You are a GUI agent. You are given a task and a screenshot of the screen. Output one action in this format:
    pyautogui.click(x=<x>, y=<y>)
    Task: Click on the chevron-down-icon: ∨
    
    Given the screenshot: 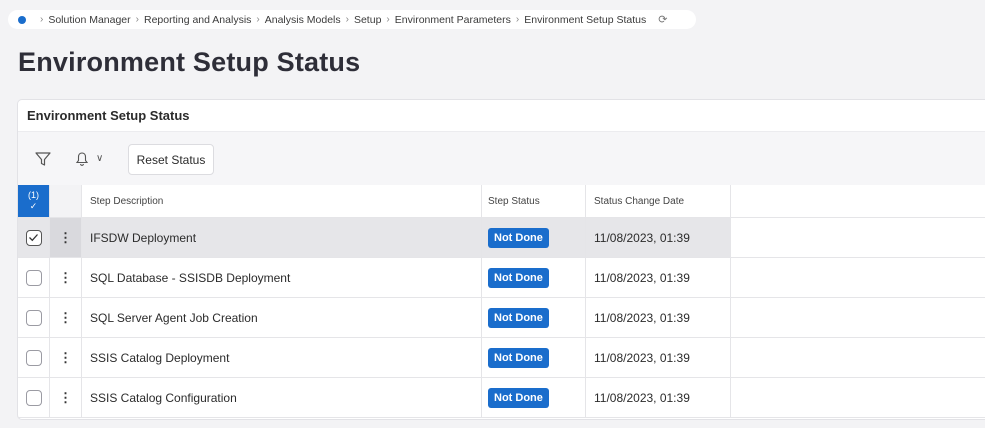 What is the action you would take?
    pyautogui.click(x=100, y=158)
    